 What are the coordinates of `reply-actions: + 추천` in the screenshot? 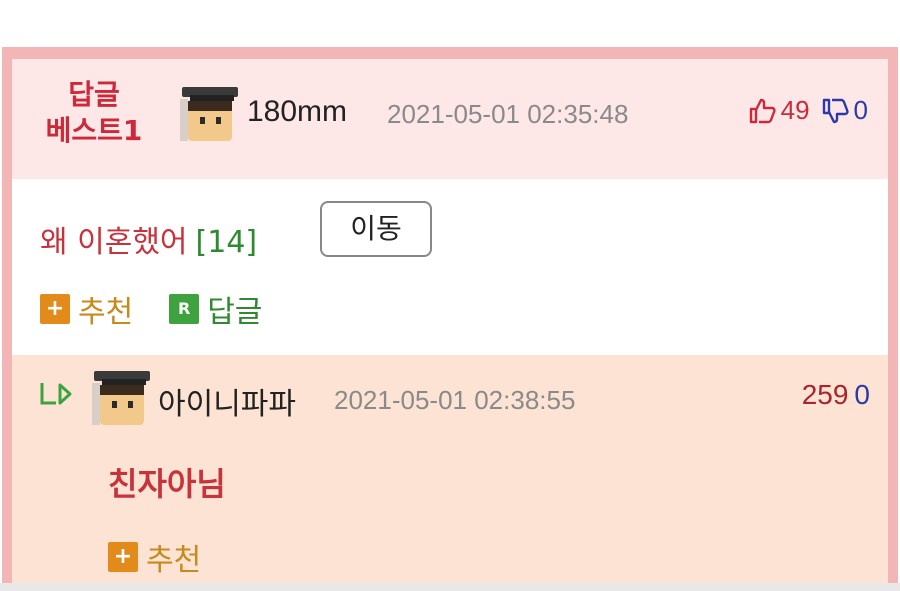 It's located at (172, 557).